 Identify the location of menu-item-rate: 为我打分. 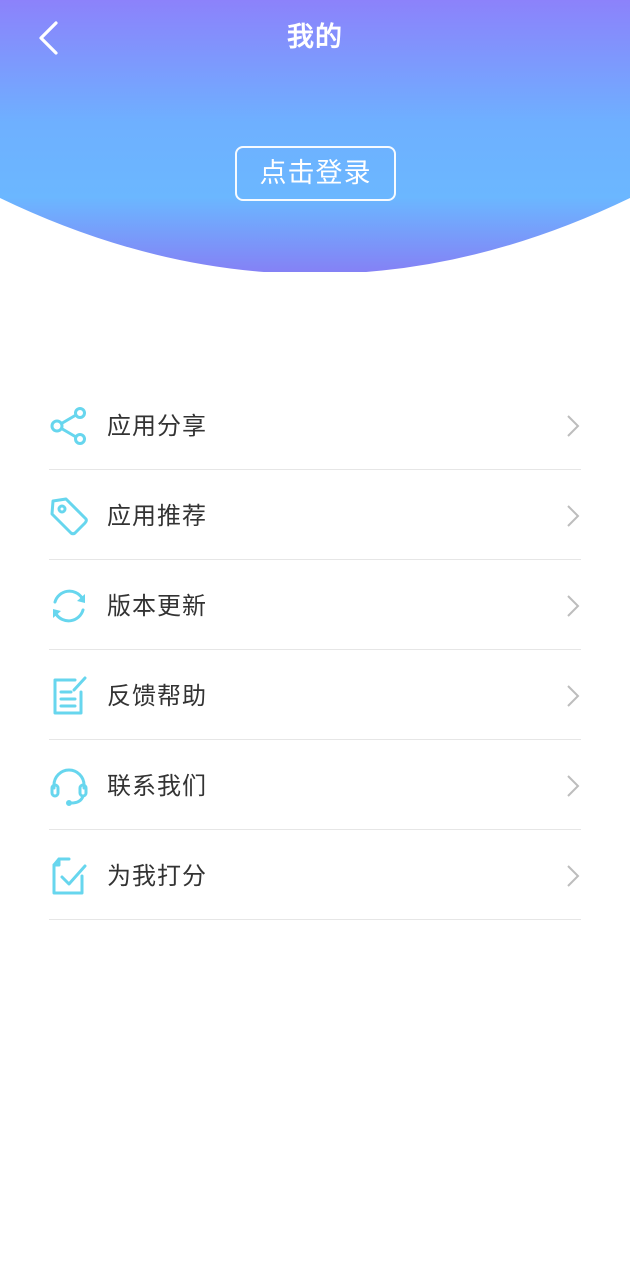
(315, 875).